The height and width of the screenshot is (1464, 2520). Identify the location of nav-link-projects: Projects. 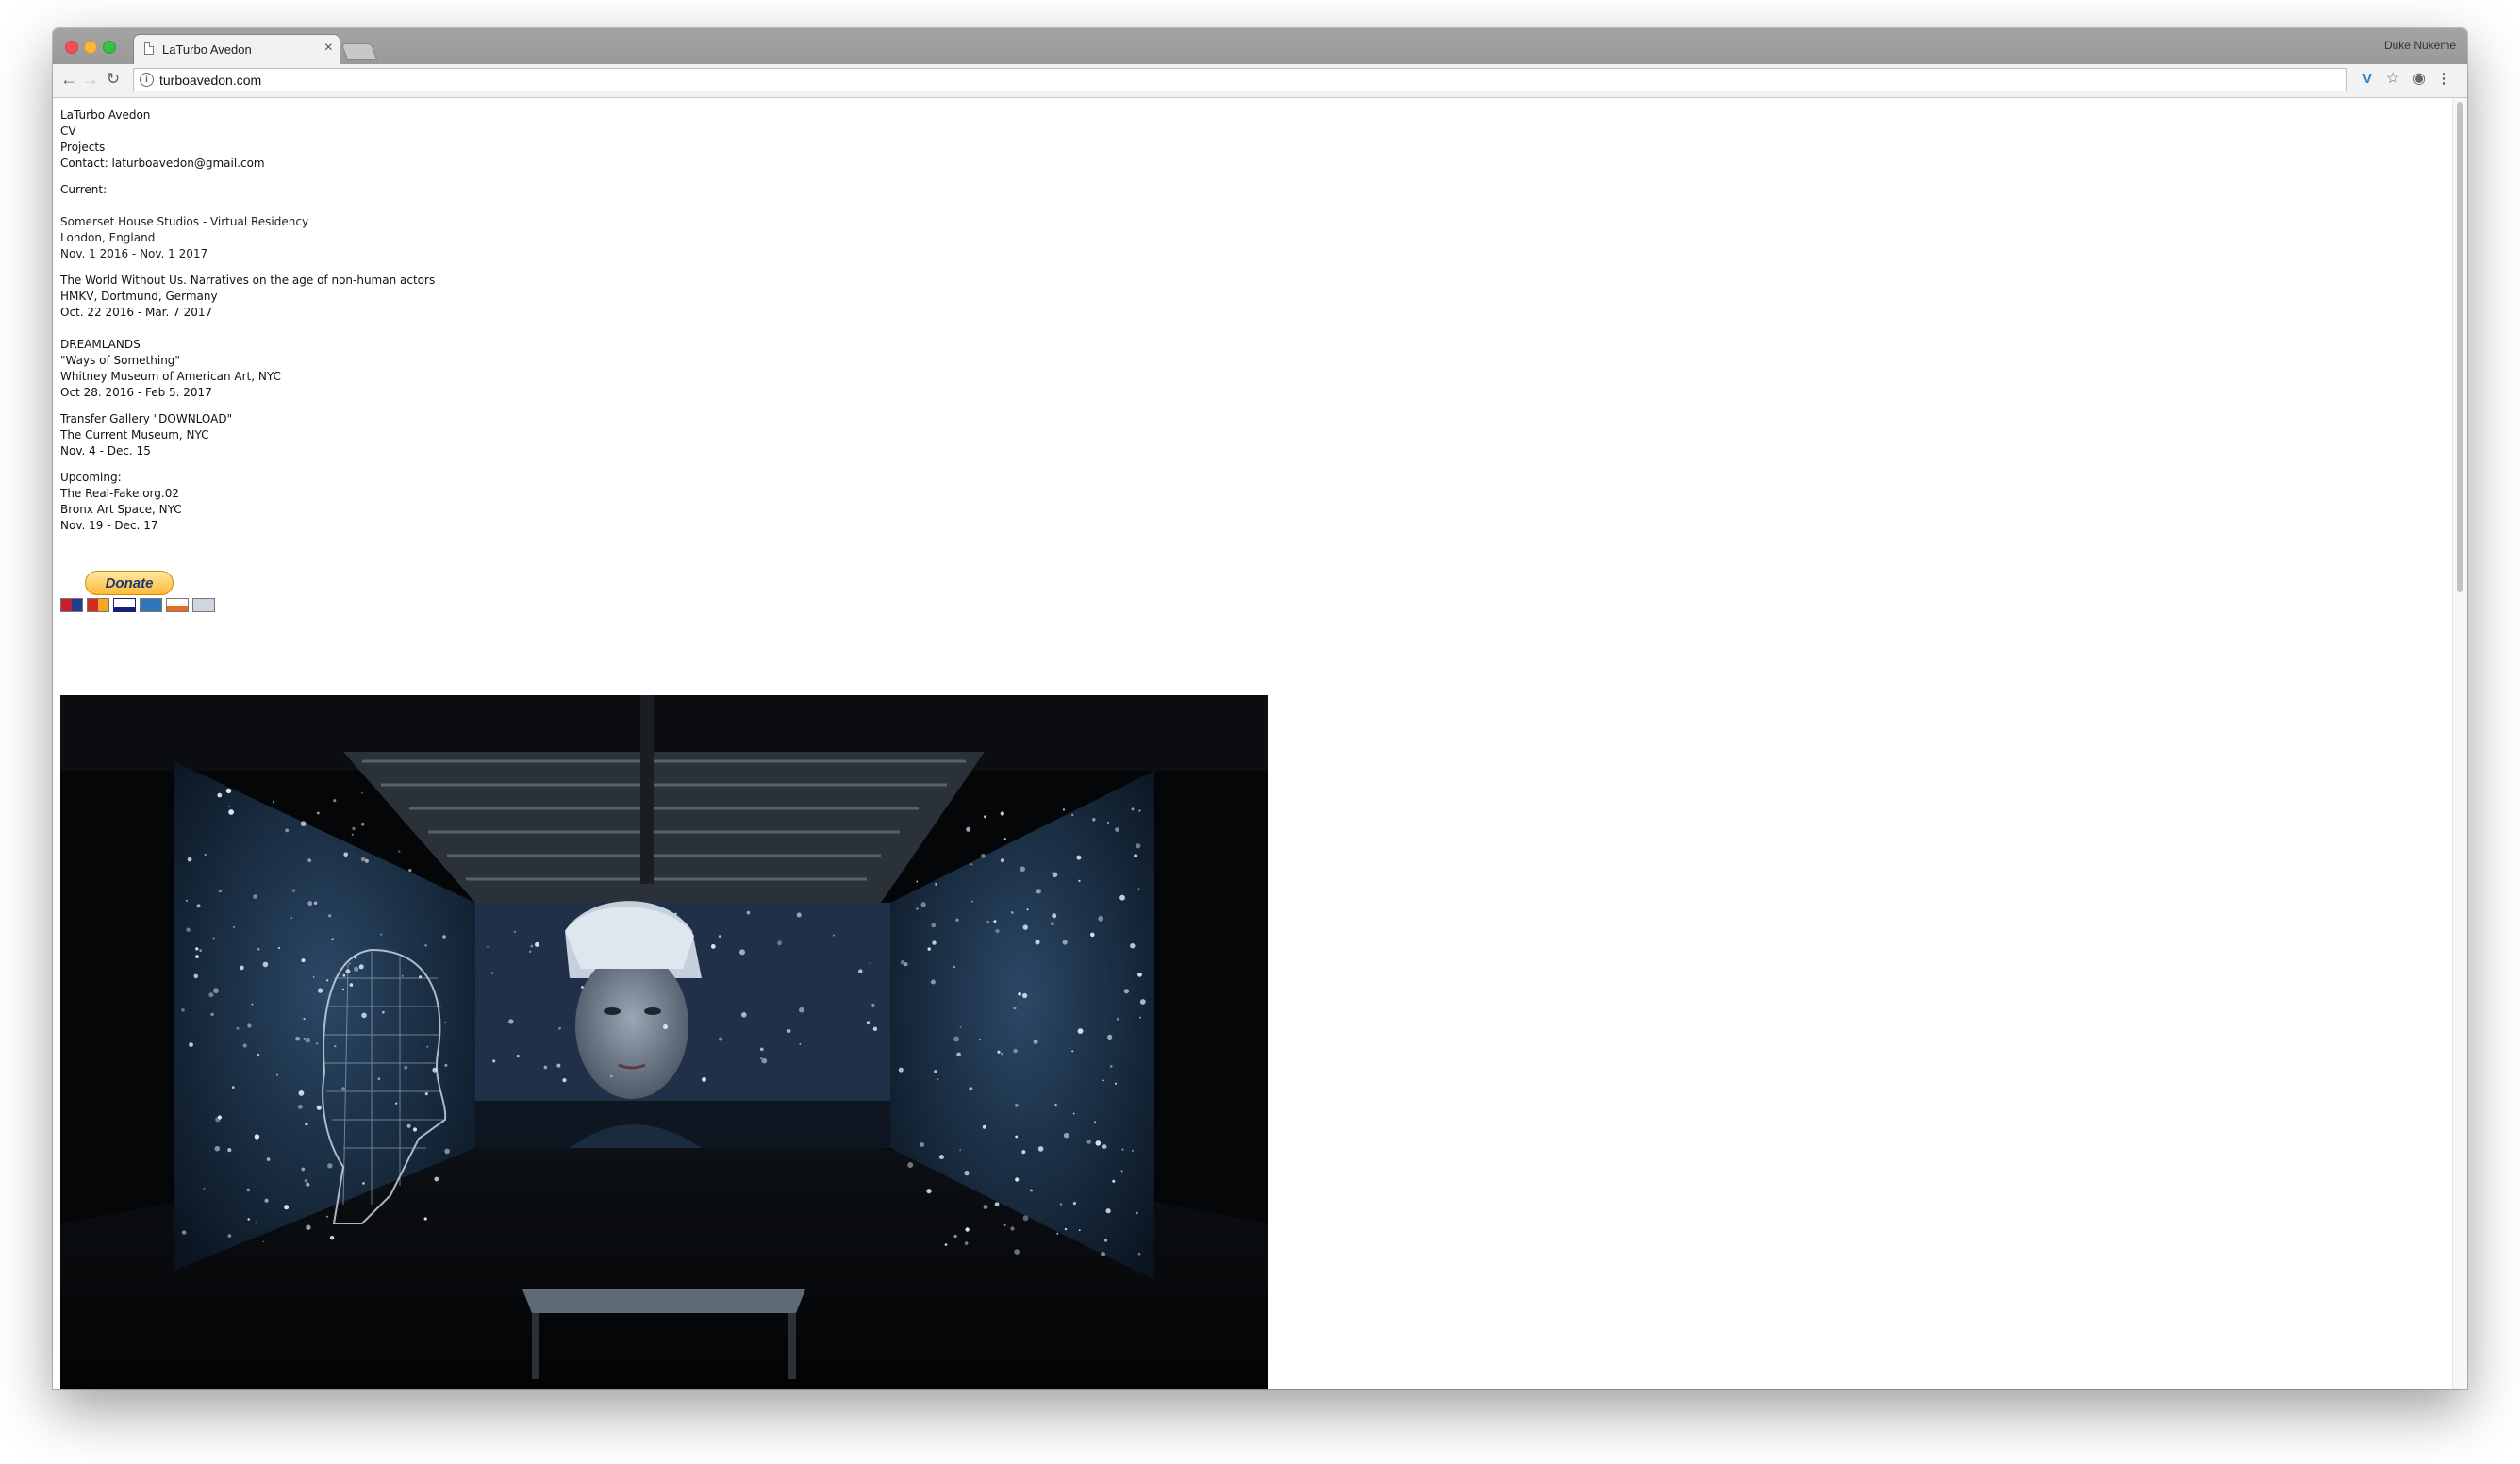
(248, 148).